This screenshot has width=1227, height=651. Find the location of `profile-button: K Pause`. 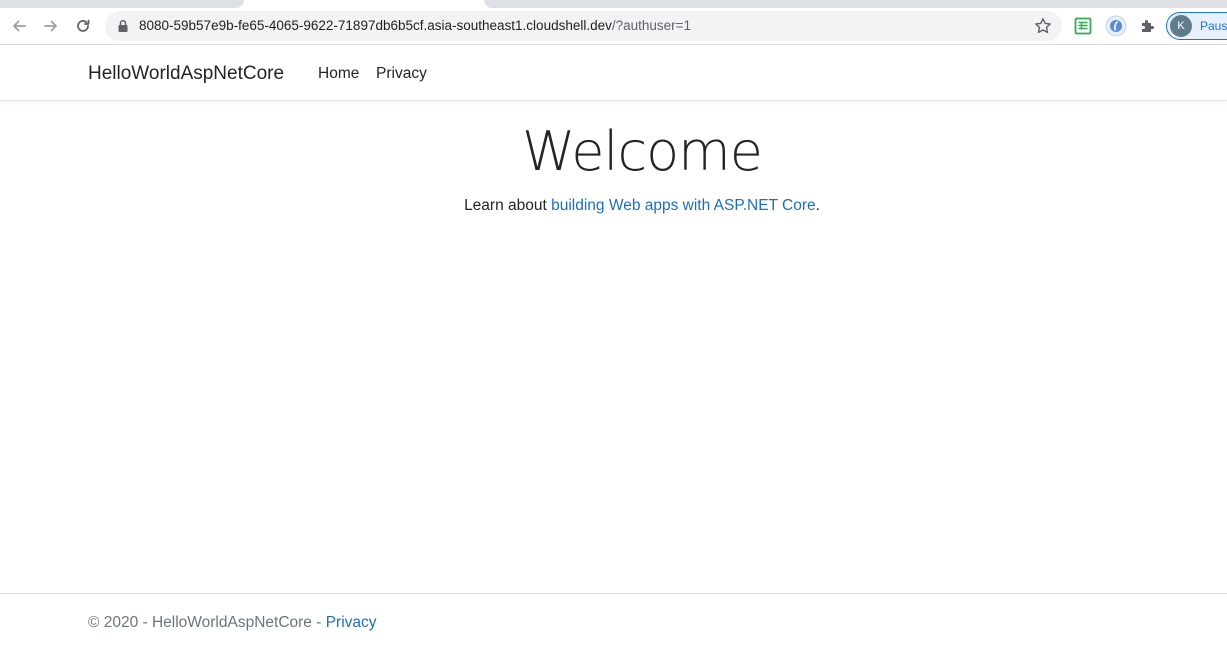

profile-button: K Pause is located at coordinates (1196, 26).